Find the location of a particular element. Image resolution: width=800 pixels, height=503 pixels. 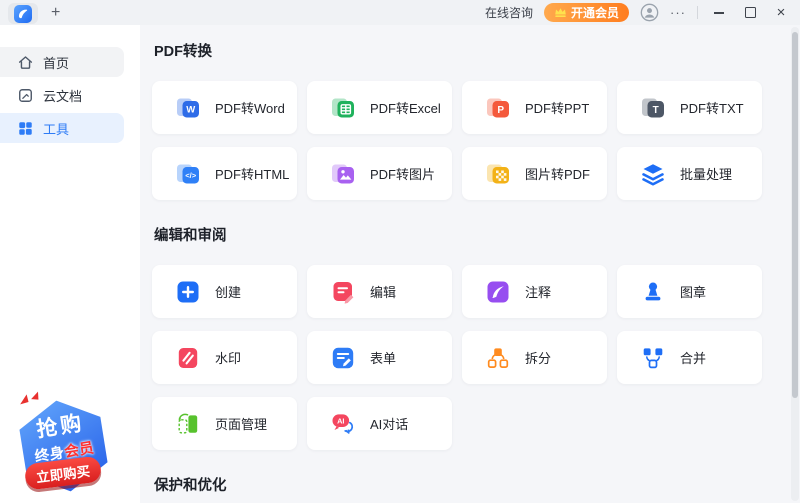

sidebar-nav: 首页 云文档 工具 is located at coordinates (70, 95).